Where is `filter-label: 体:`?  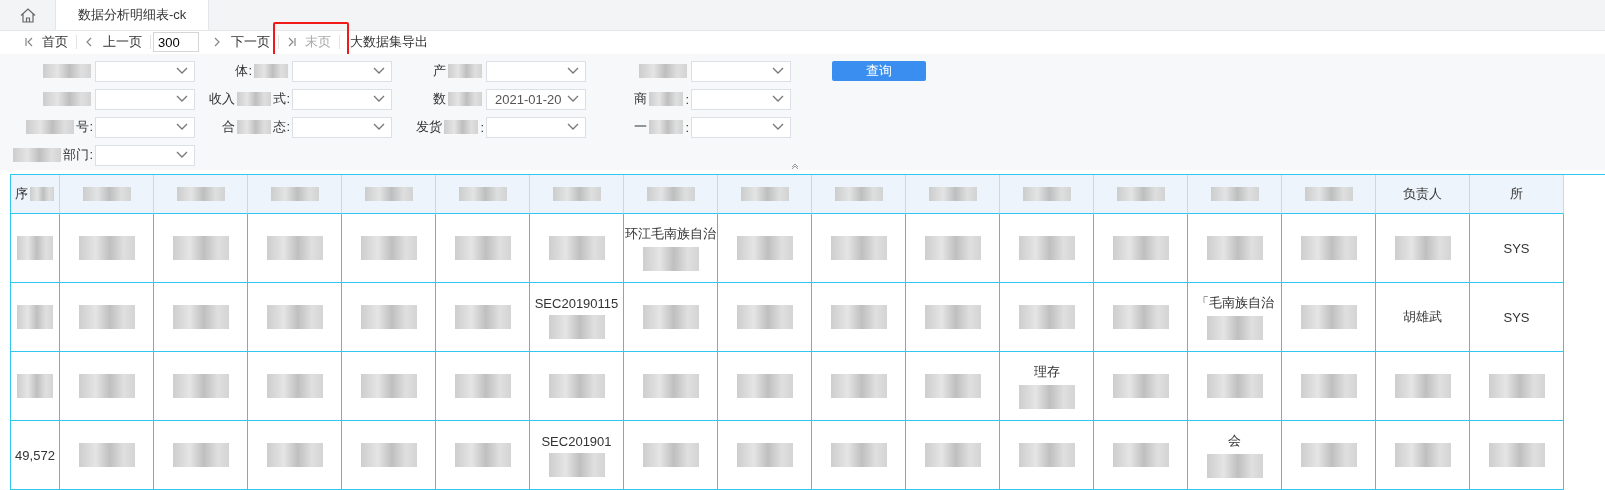 filter-label: 体: is located at coordinates (243, 71).